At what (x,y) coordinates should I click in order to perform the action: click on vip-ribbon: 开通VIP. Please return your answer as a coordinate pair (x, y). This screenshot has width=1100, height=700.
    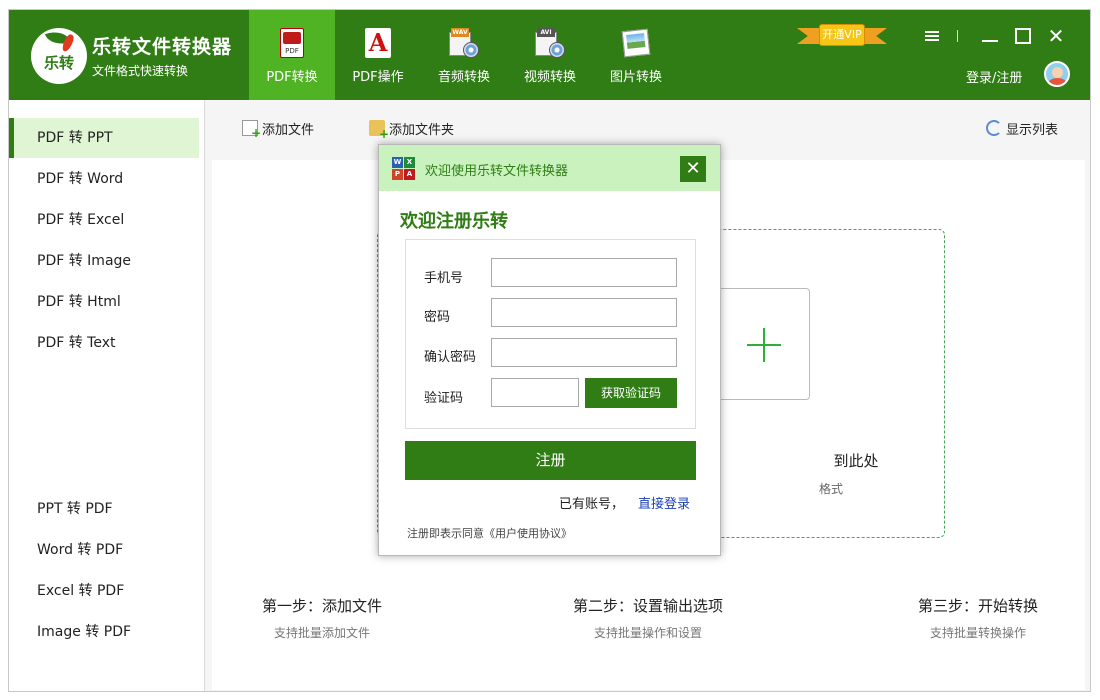
    Looking at the image, I should click on (842, 36).